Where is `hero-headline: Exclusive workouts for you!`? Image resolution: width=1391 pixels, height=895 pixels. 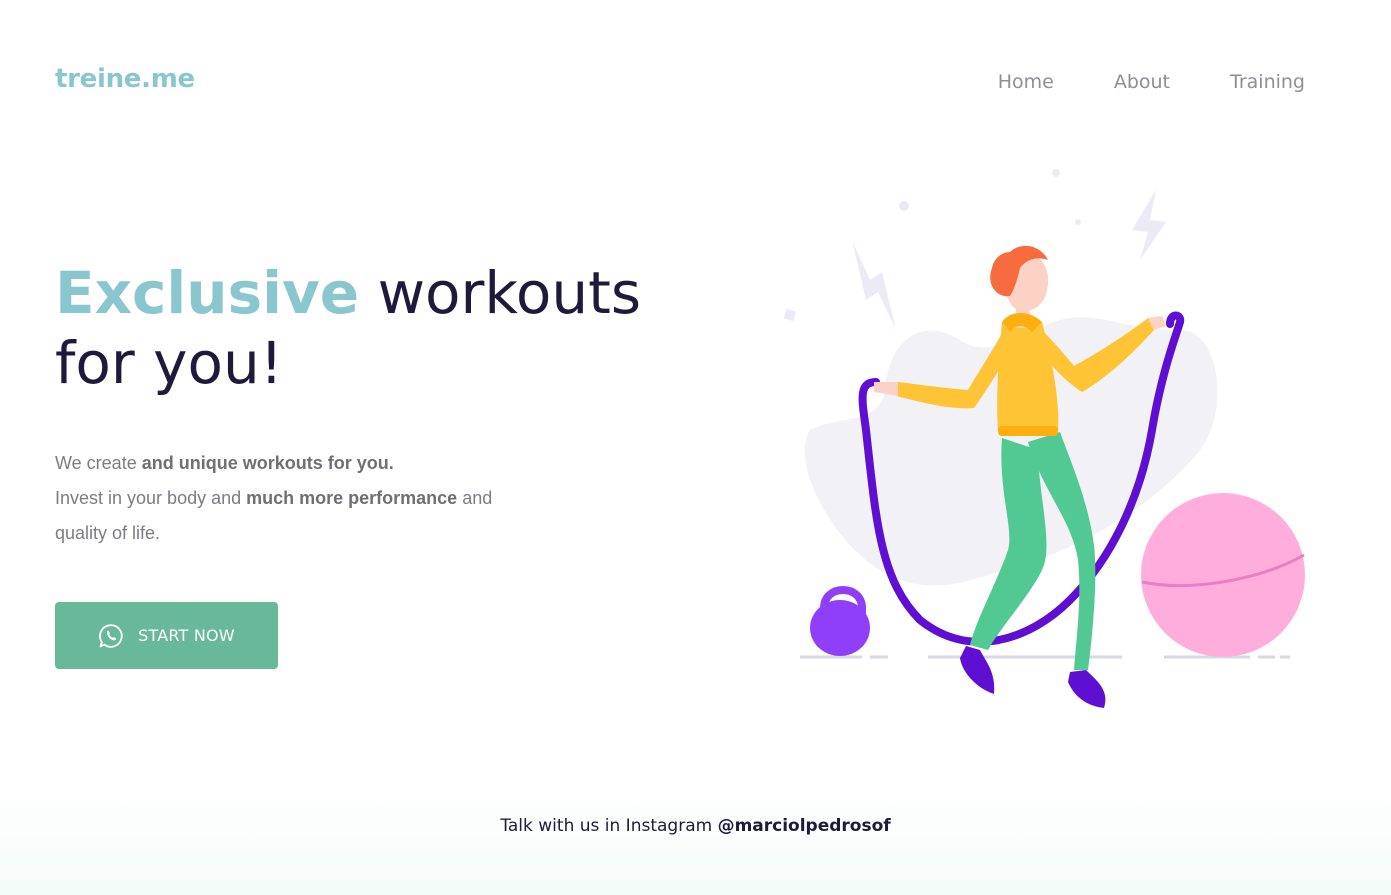 hero-headline: Exclusive workouts for you! is located at coordinates (365, 328).